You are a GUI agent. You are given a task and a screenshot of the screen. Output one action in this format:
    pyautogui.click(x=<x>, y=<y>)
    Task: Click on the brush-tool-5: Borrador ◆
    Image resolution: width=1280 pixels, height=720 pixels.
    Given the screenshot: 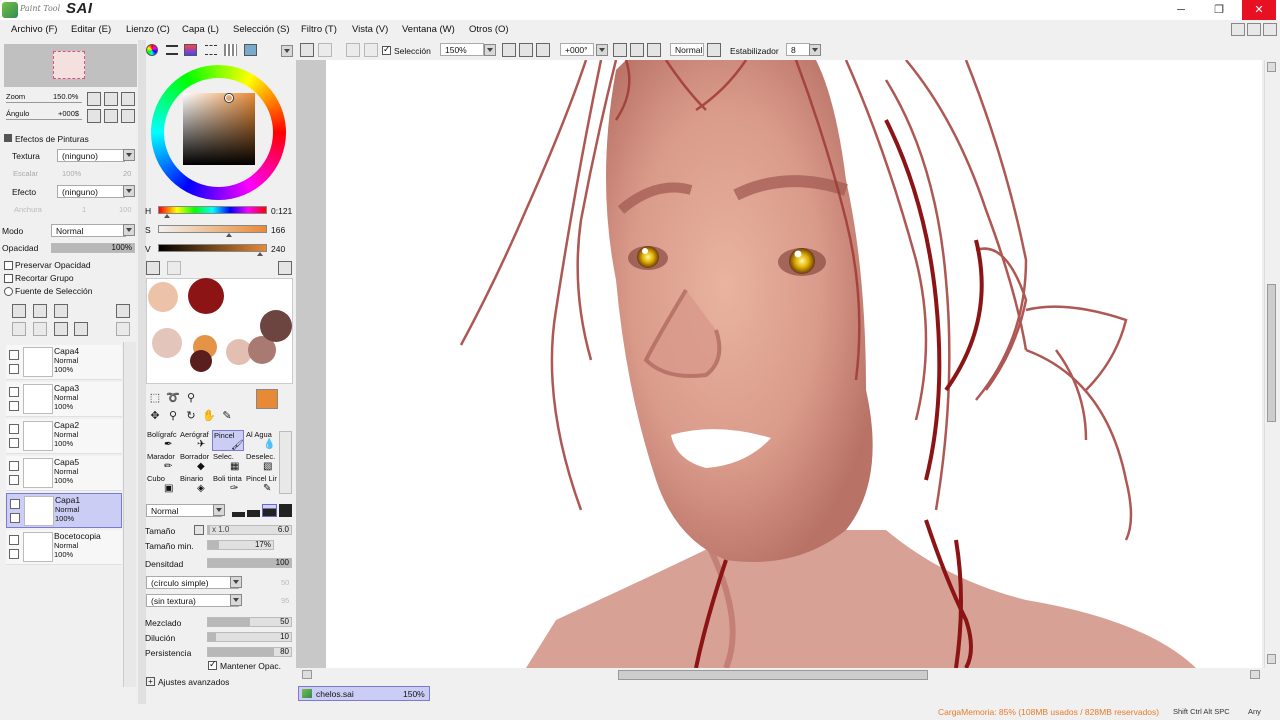 What is the action you would take?
    pyautogui.click(x=195, y=462)
    